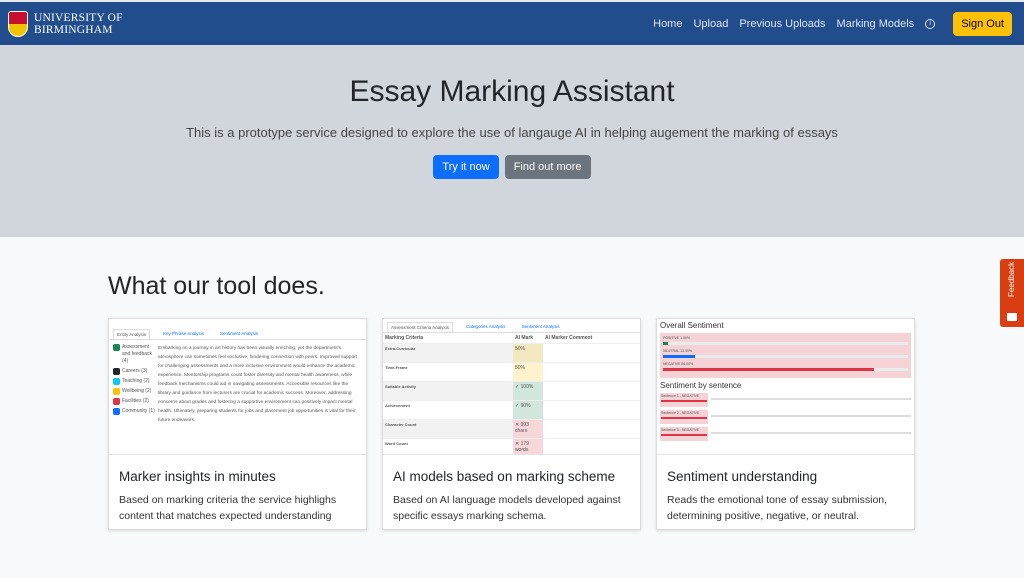  What do you see at coordinates (184, 333) in the screenshot?
I see `preview-tab: Key Phrase Analysis` at bounding box center [184, 333].